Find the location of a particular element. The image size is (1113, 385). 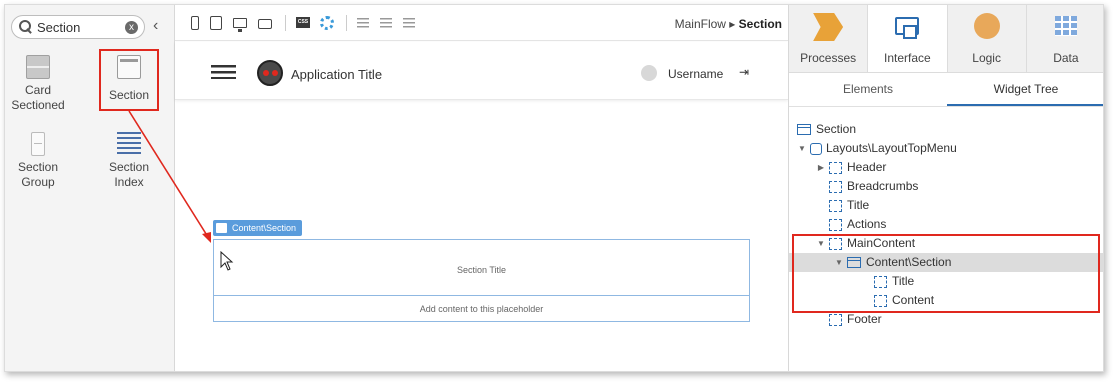

widget-section-group: Section Group is located at coordinates (38, 161).